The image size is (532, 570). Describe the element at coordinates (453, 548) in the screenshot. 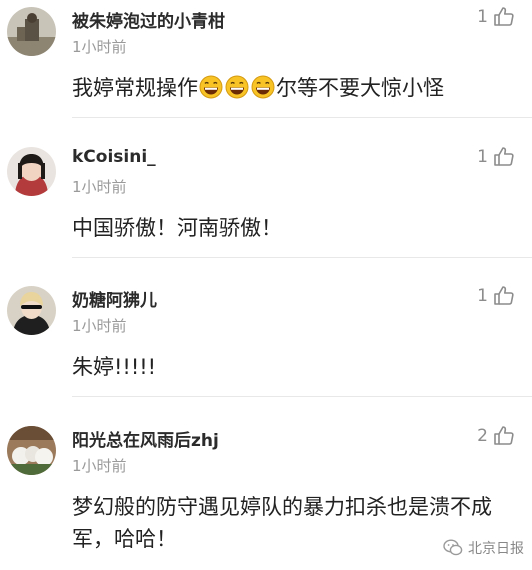

I see `wechat-icon` at that location.